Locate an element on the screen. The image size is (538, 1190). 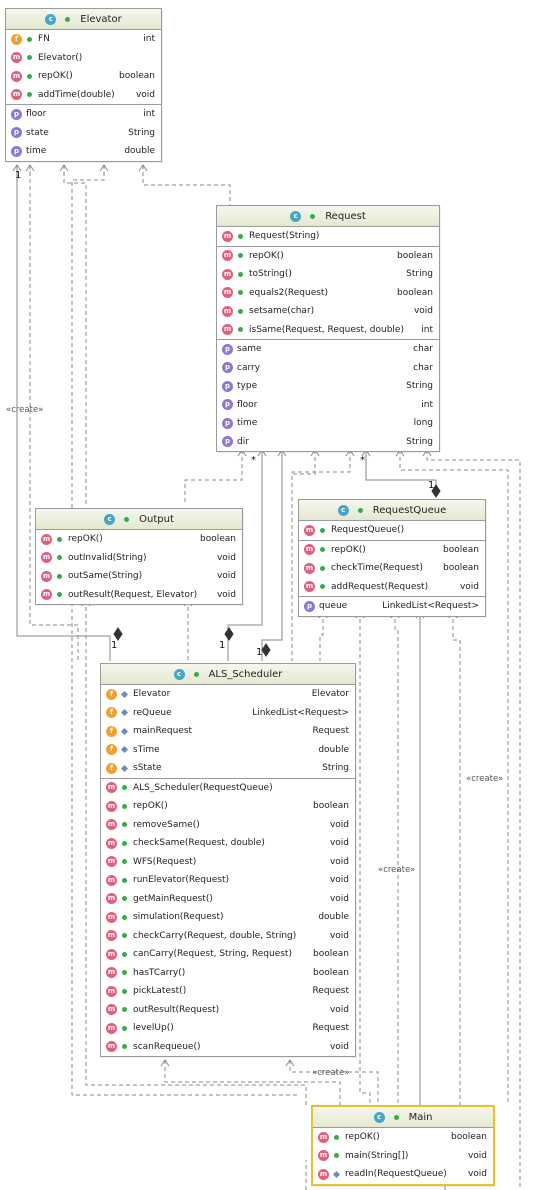
member-row: m toString() String is located at coordinates (328, 274).